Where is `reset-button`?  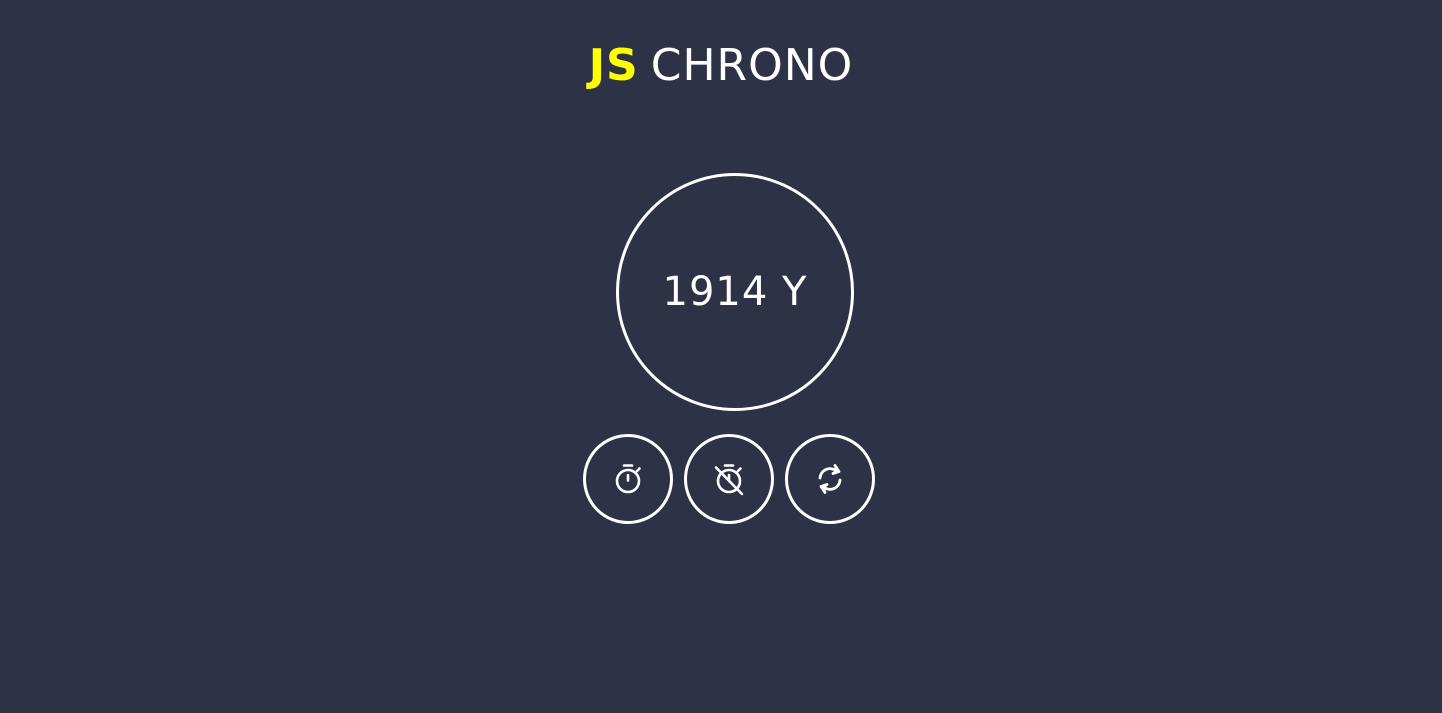 reset-button is located at coordinates (830, 479).